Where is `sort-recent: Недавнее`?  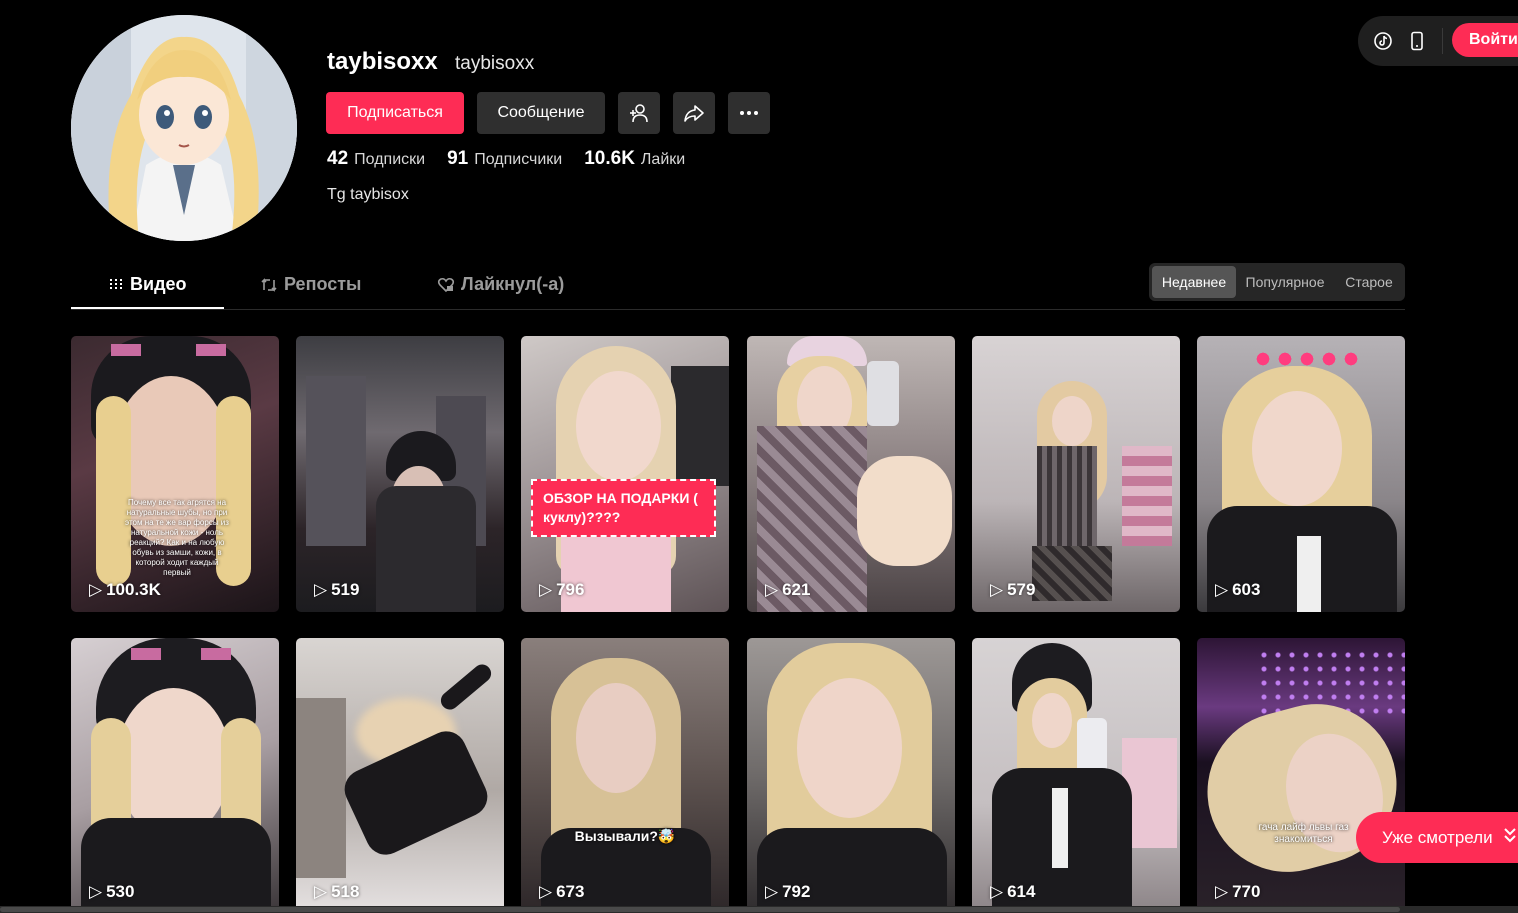
sort-recent: Недавнее is located at coordinates (1194, 282).